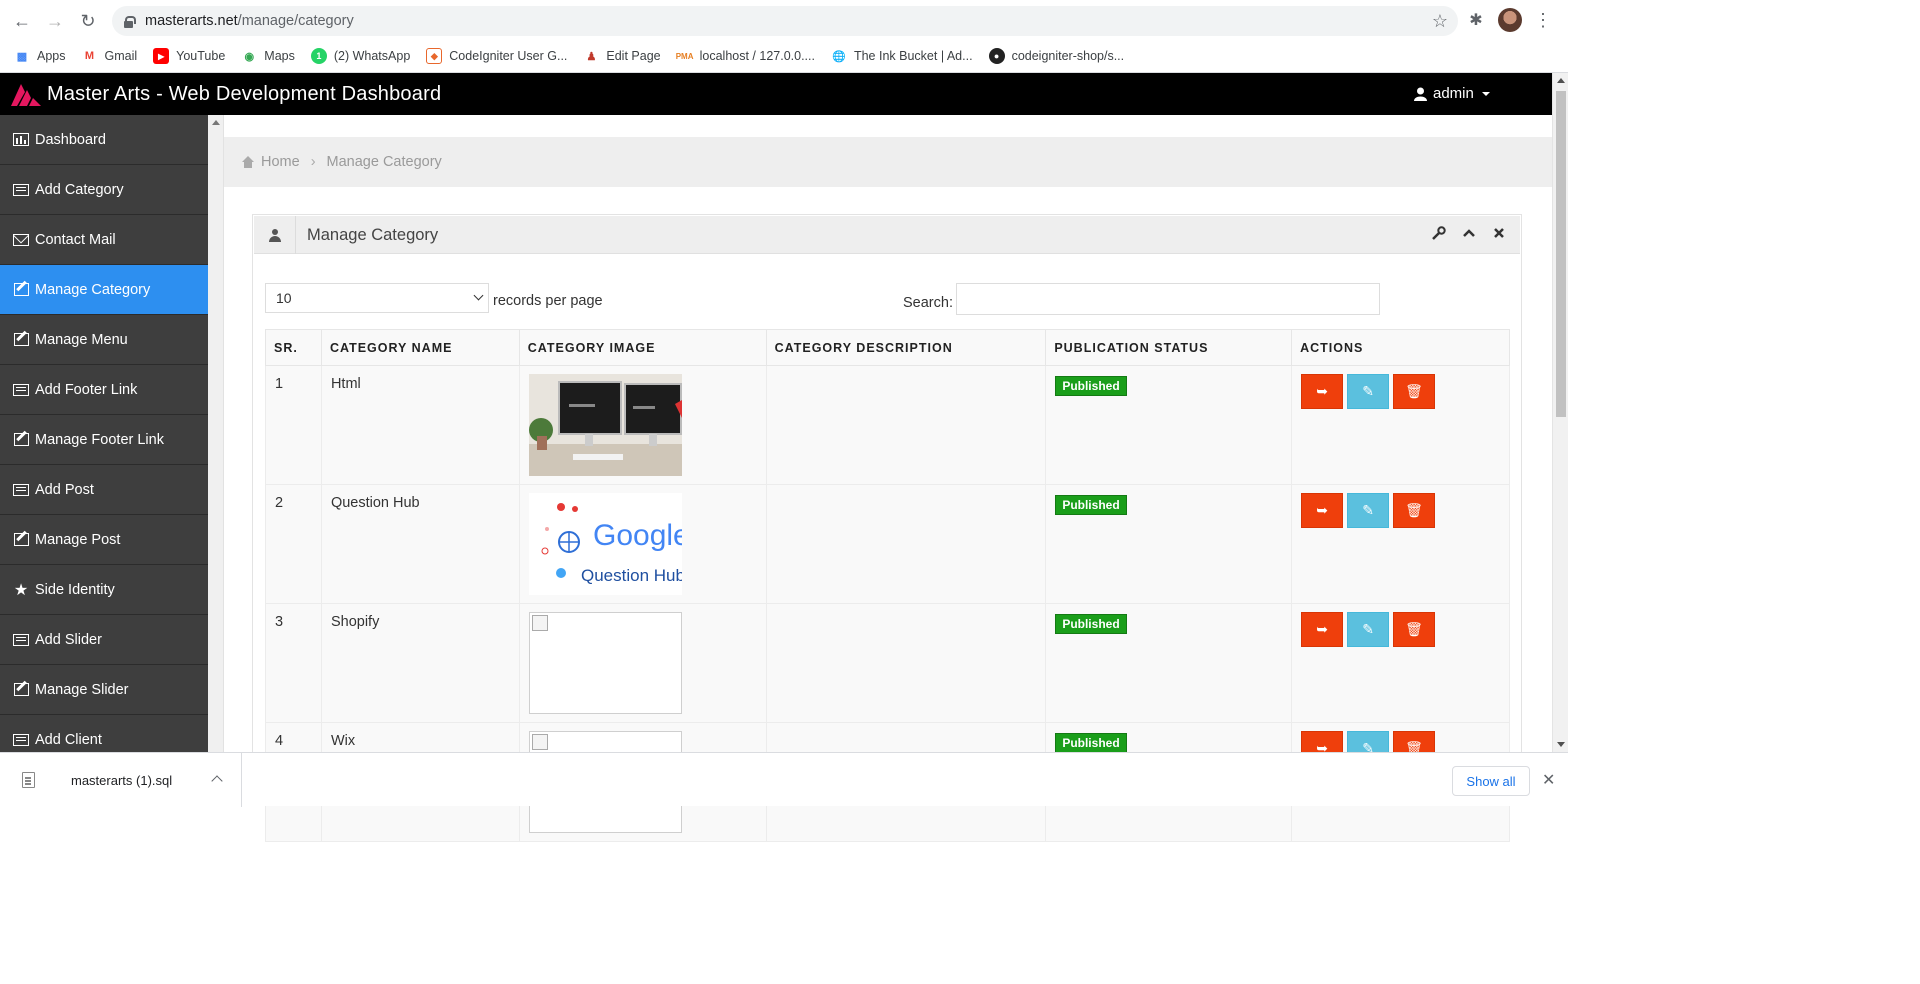 This screenshot has width=1920, height=984. Describe the element at coordinates (78, 539) in the screenshot. I see `sidebar-item-label: Manage Post` at that location.